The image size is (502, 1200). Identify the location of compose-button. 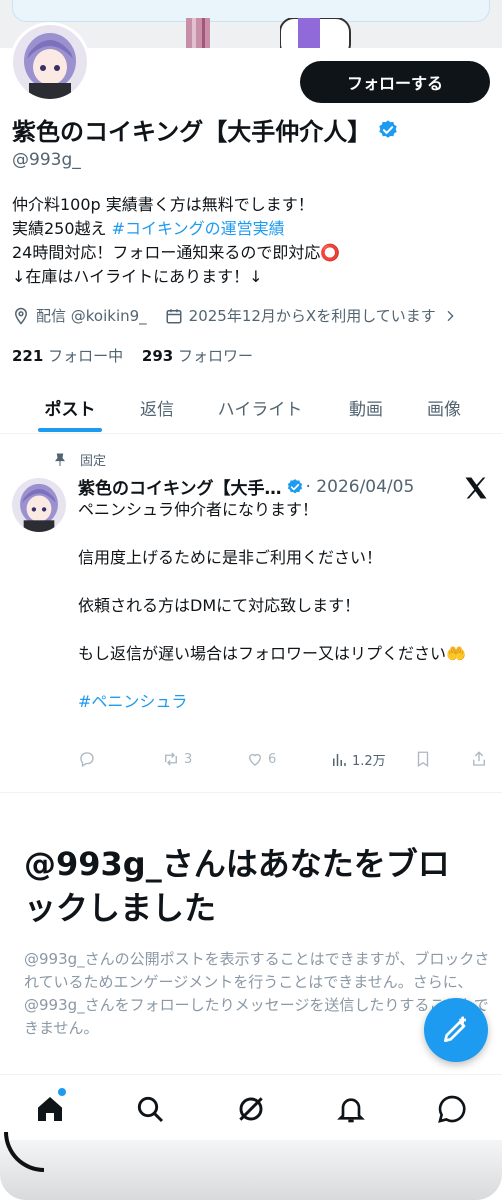
(456, 1030).